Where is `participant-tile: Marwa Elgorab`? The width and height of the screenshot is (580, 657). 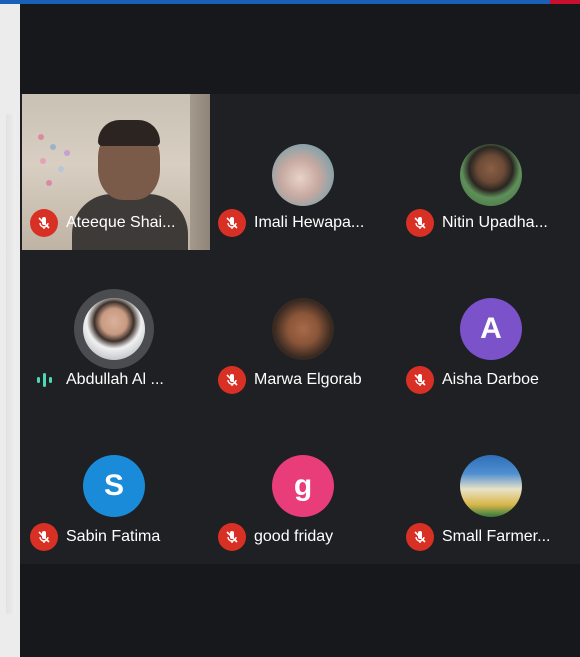 participant-tile: Marwa Elgorab is located at coordinates (304, 329).